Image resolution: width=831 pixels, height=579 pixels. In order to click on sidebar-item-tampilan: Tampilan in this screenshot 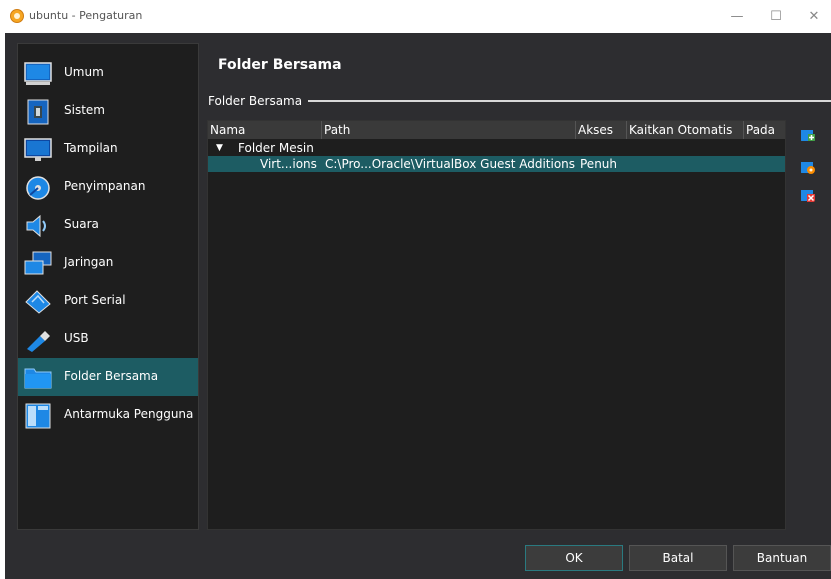, I will do `click(108, 149)`.